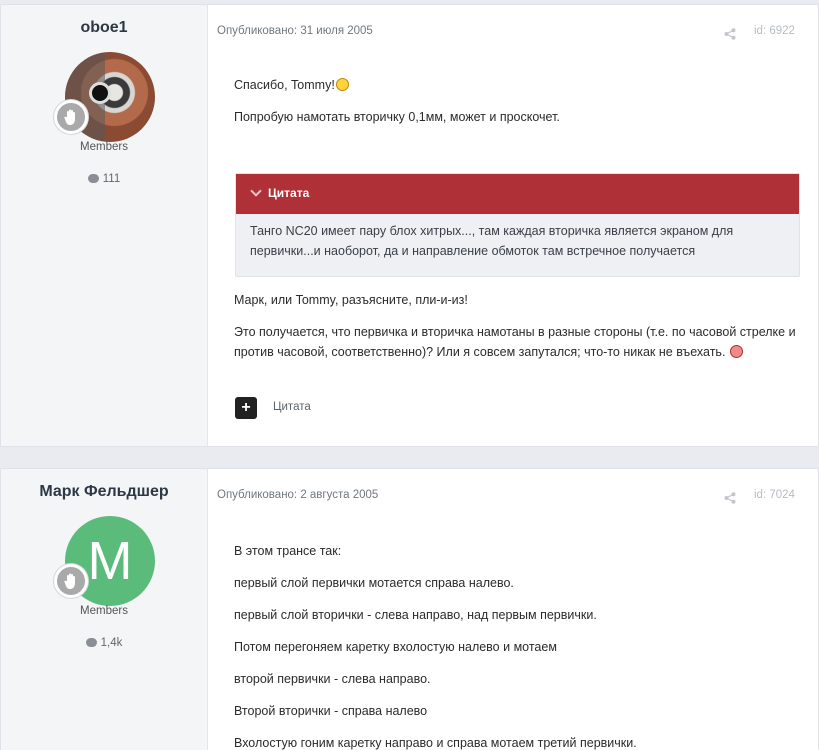 The width and height of the screenshot is (819, 750). Describe the element at coordinates (104, 28) in the screenshot. I see `author-name: oboe1` at that location.